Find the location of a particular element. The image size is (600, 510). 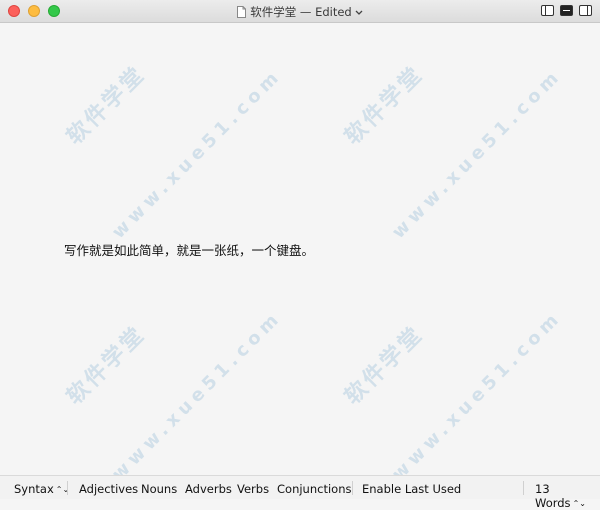

nouns-button: Nouns is located at coordinates (159, 489).